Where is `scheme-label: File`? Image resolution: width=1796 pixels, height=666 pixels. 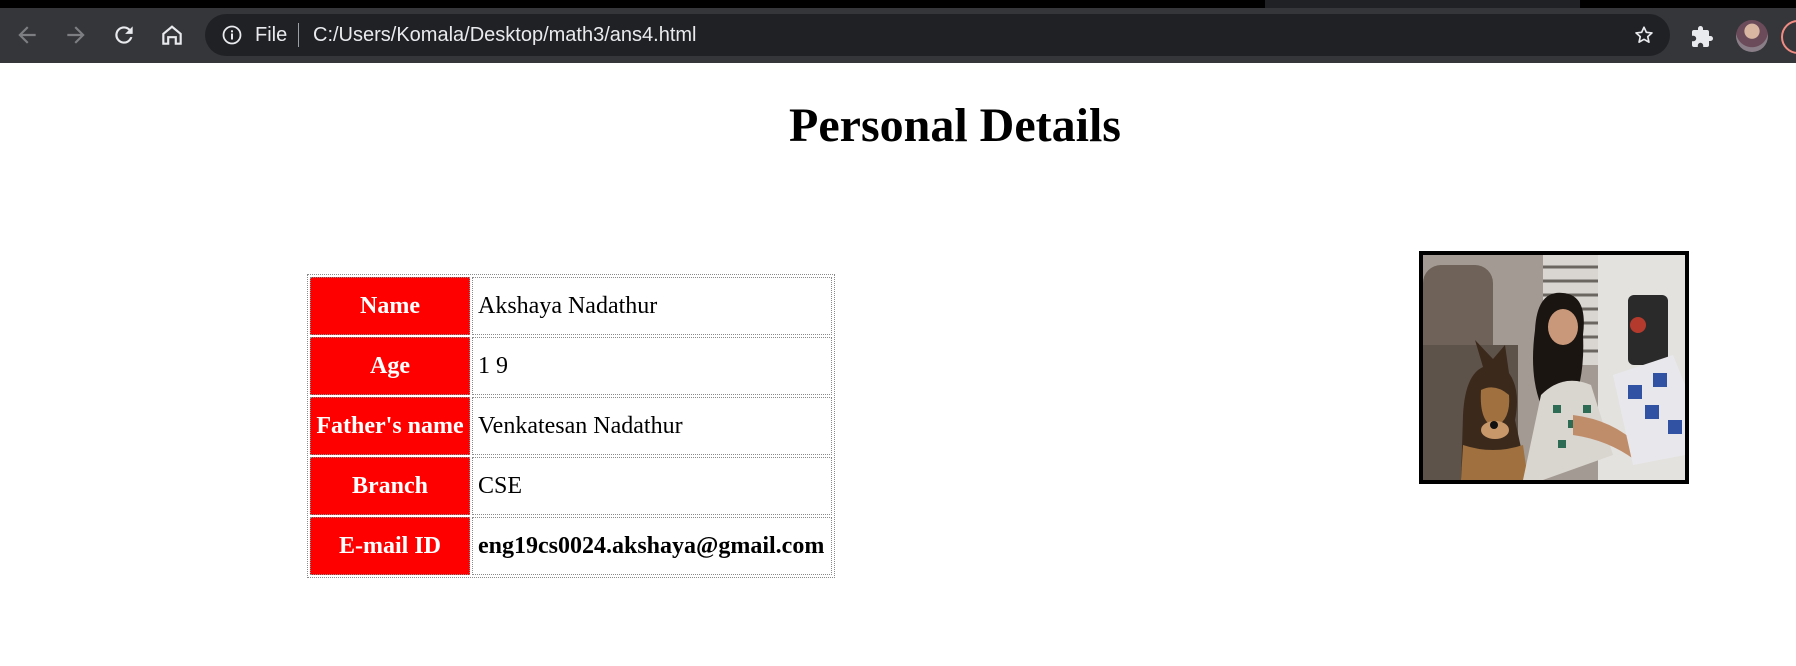 scheme-label: File is located at coordinates (271, 35).